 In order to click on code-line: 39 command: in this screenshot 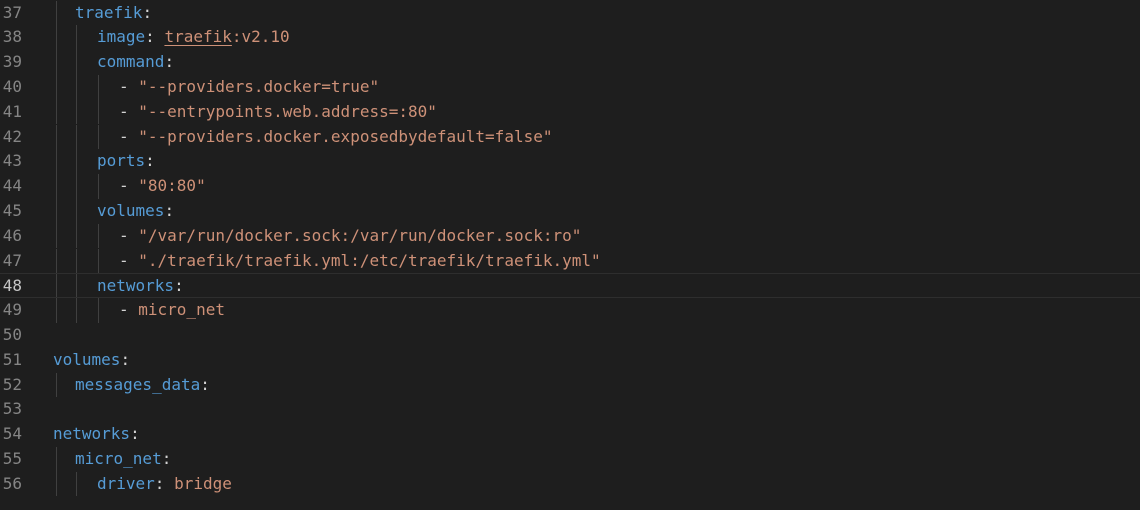, I will do `click(570, 62)`.